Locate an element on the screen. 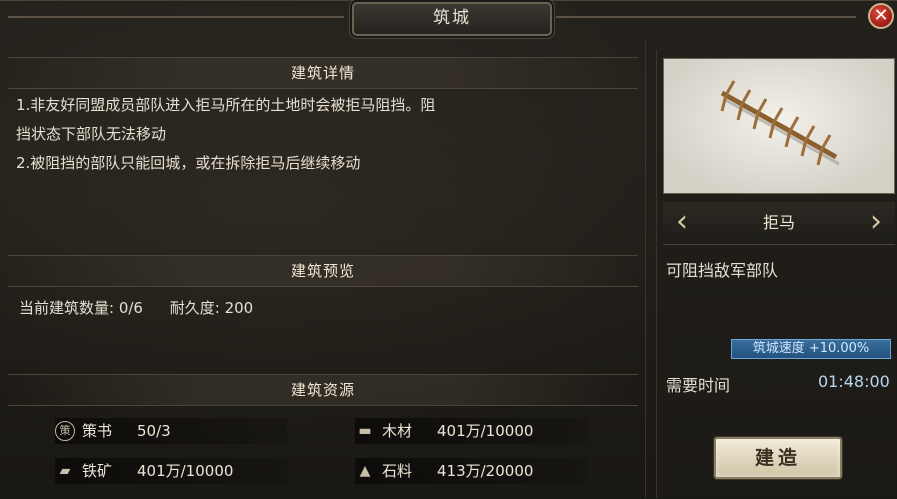 The height and width of the screenshot is (499, 897). close-button: ✕ is located at coordinates (881, 16).